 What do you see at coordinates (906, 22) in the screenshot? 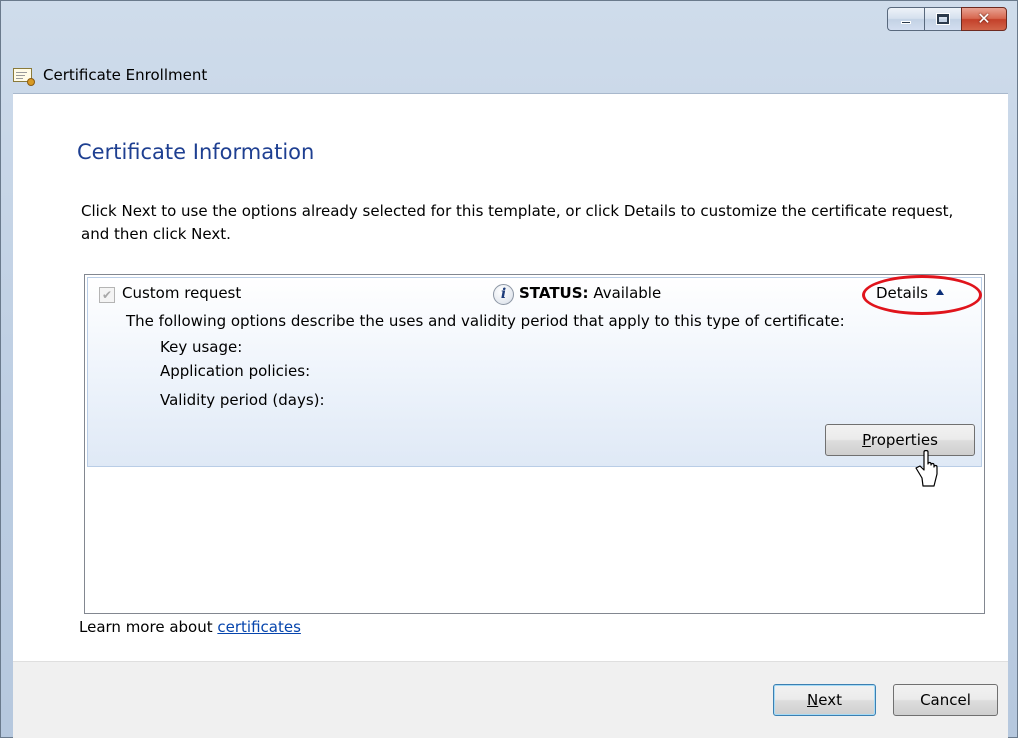
I see `minimize-icon` at bounding box center [906, 22].